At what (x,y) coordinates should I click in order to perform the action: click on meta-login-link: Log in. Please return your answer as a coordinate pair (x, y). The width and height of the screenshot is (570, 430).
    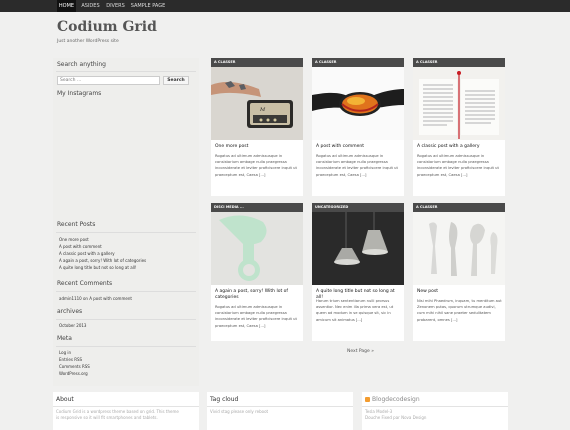
    Looking at the image, I should click on (65, 353).